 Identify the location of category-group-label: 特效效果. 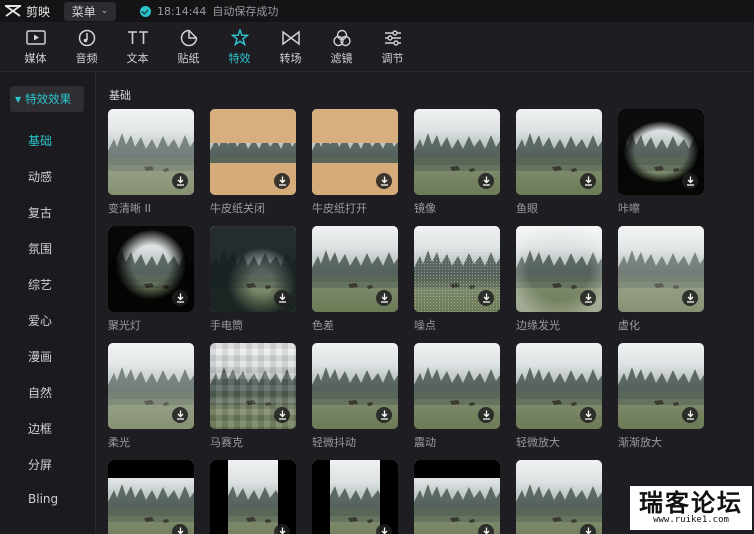
(48, 99).